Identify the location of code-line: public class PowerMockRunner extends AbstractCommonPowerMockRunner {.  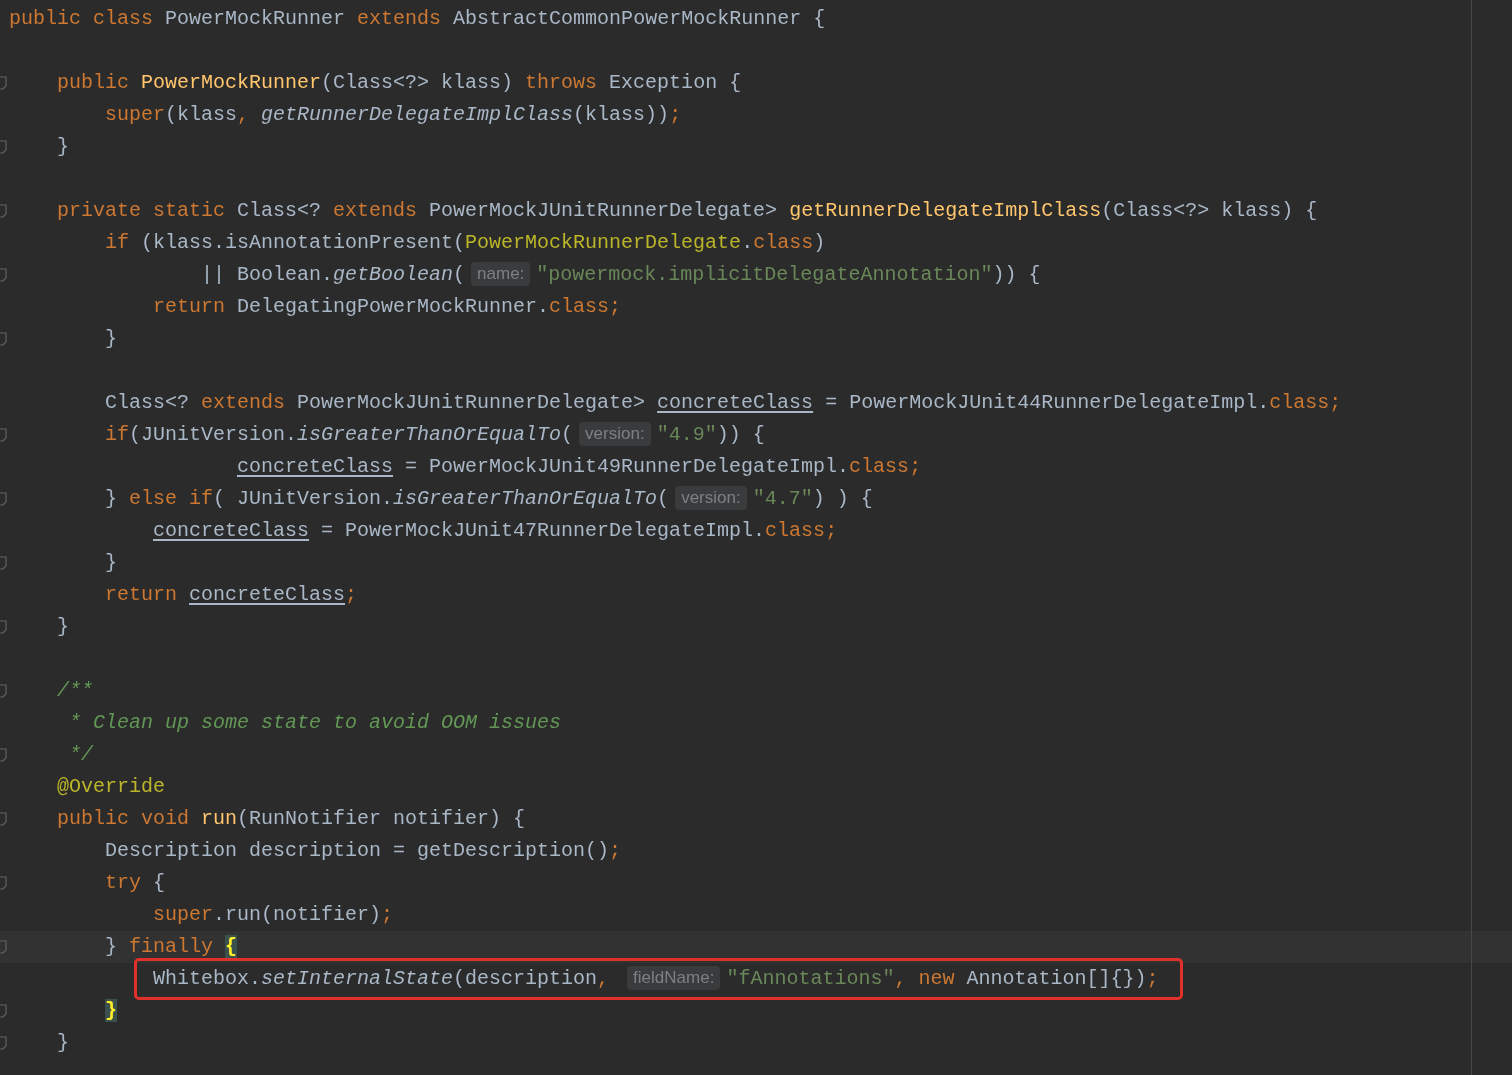
(417, 19).